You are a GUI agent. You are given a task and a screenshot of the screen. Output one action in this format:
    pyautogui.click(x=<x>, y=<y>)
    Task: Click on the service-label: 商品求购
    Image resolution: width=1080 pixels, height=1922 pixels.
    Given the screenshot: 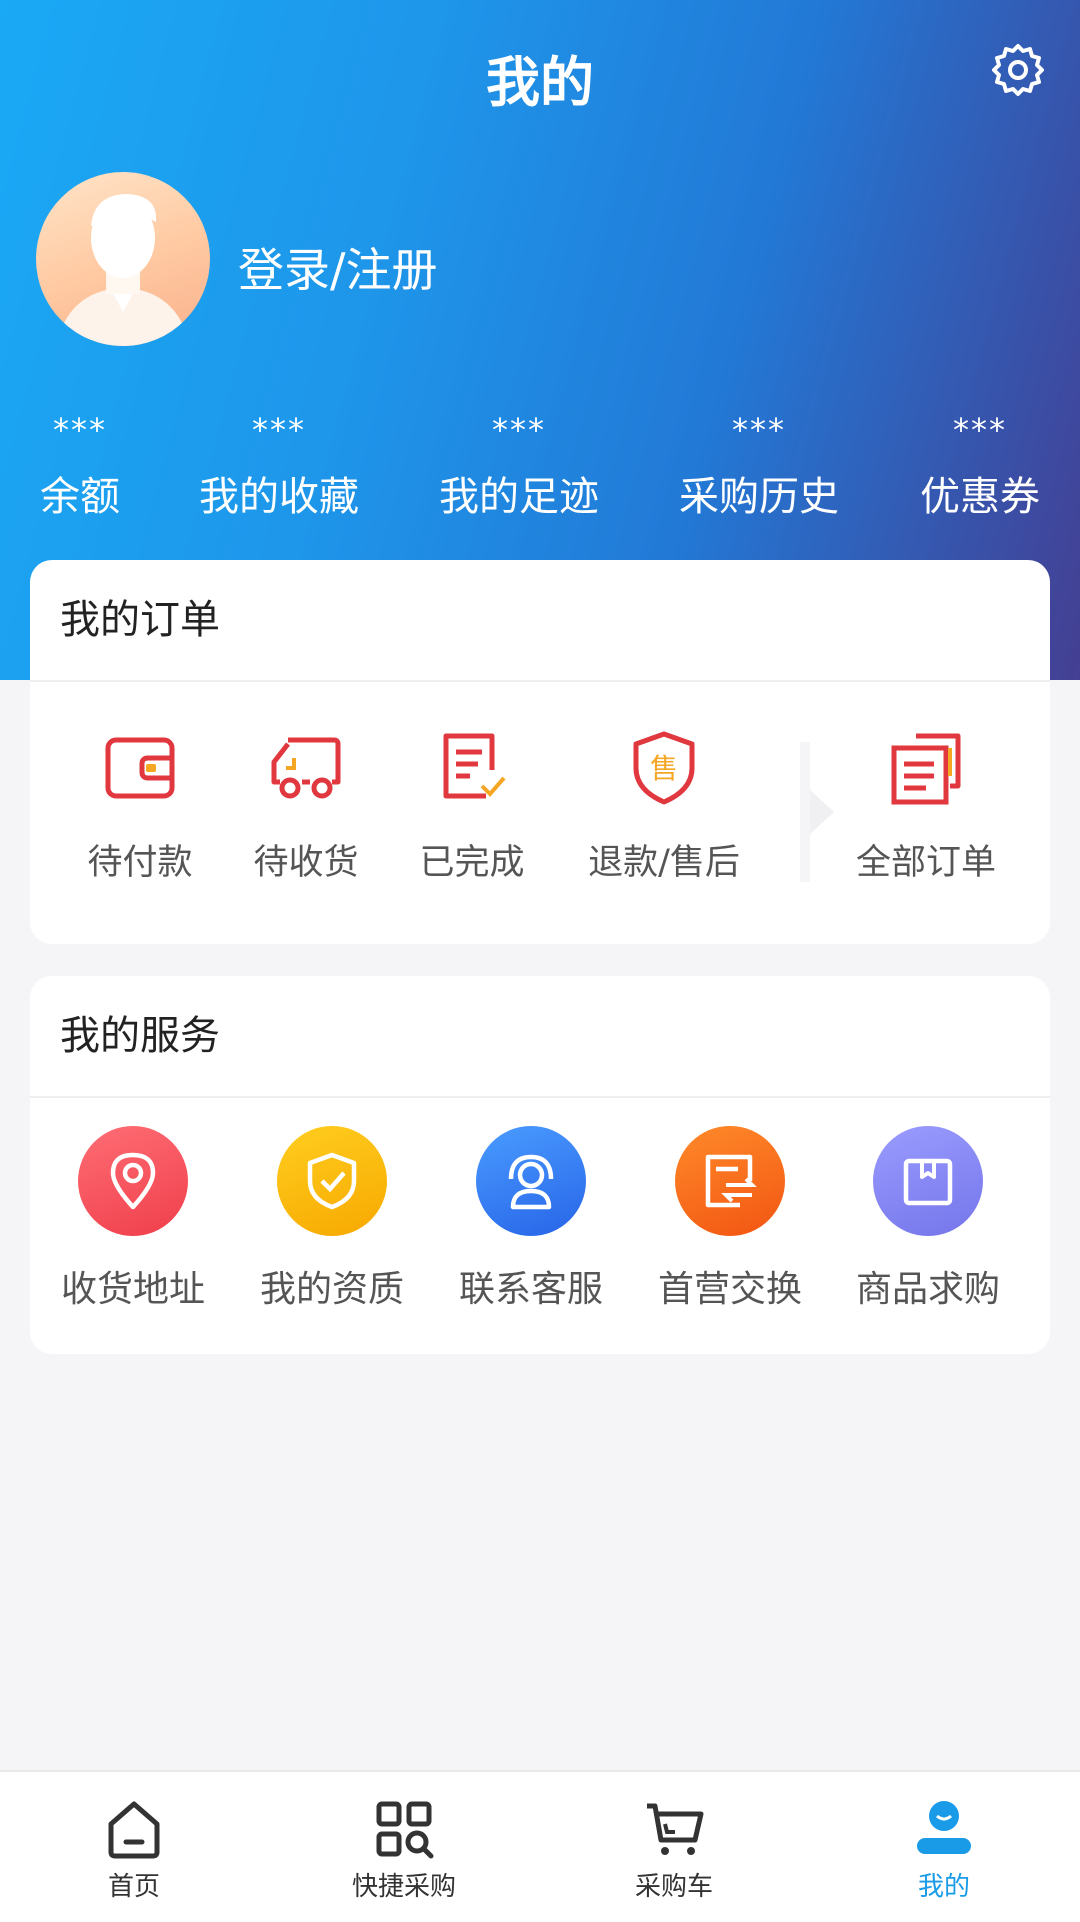 What is the action you would take?
    pyautogui.click(x=927, y=1289)
    